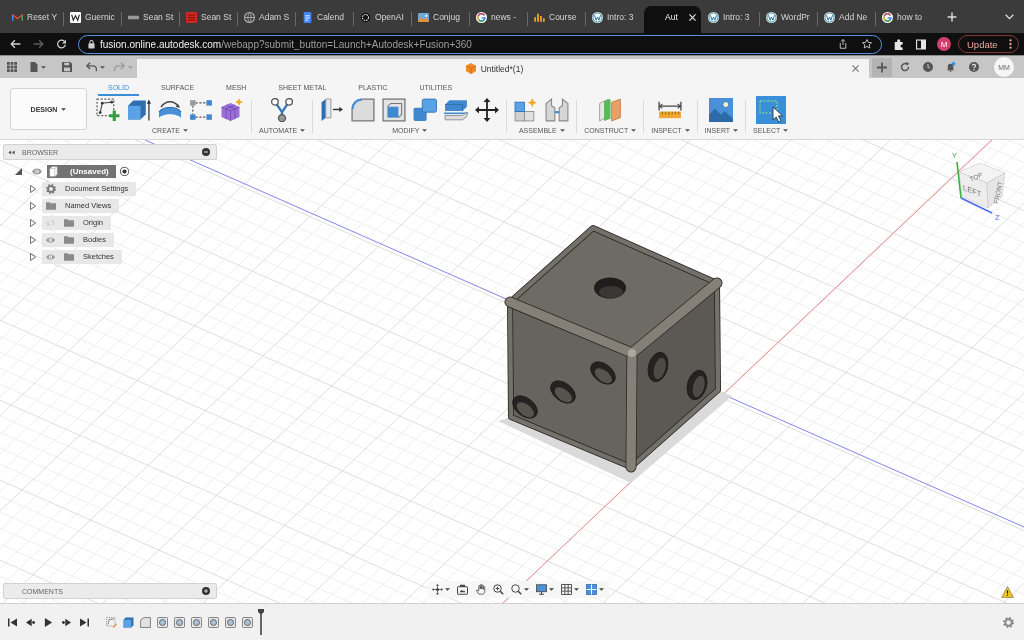  Describe the element at coordinates (557, 110) in the screenshot. I see `joint-pieces-icon` at that location.